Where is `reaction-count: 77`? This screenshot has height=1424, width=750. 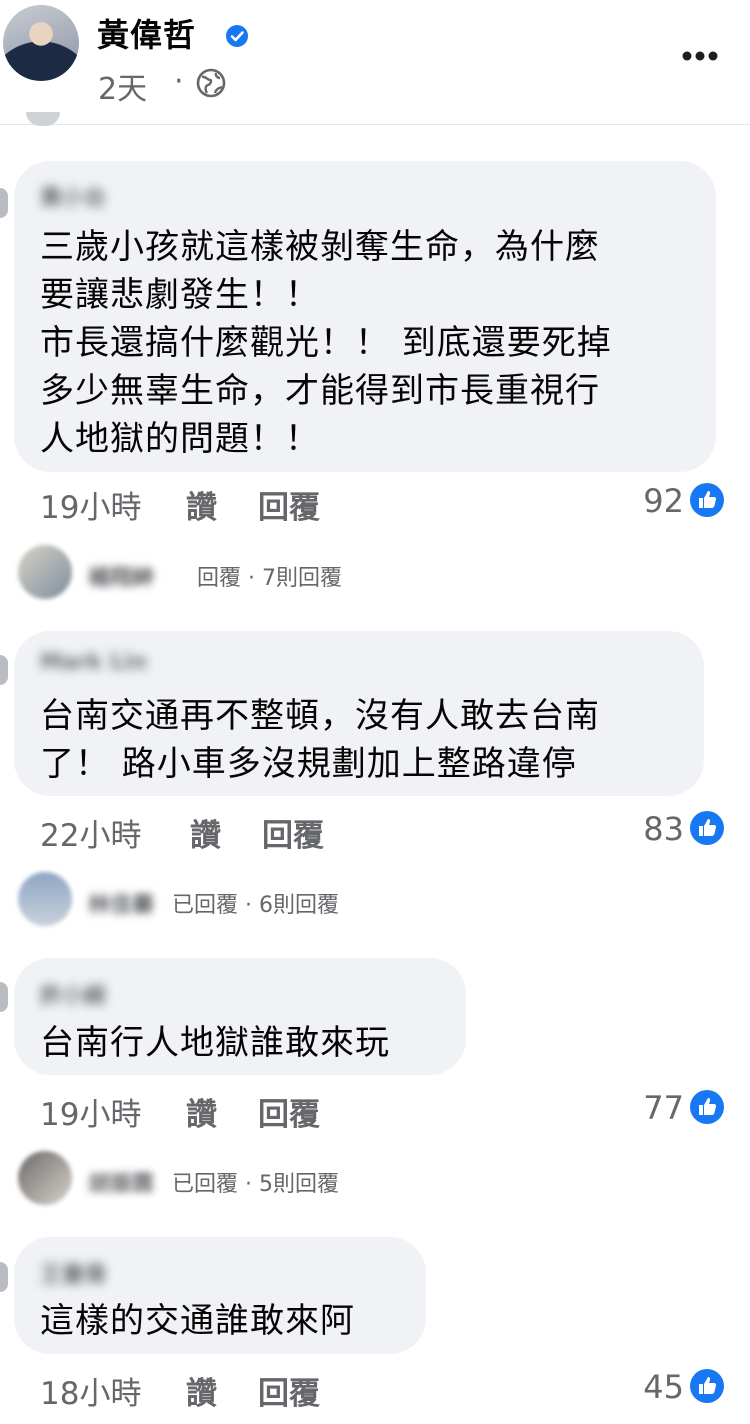
reaction-count: 77 is located at coordinates (654, 1108).